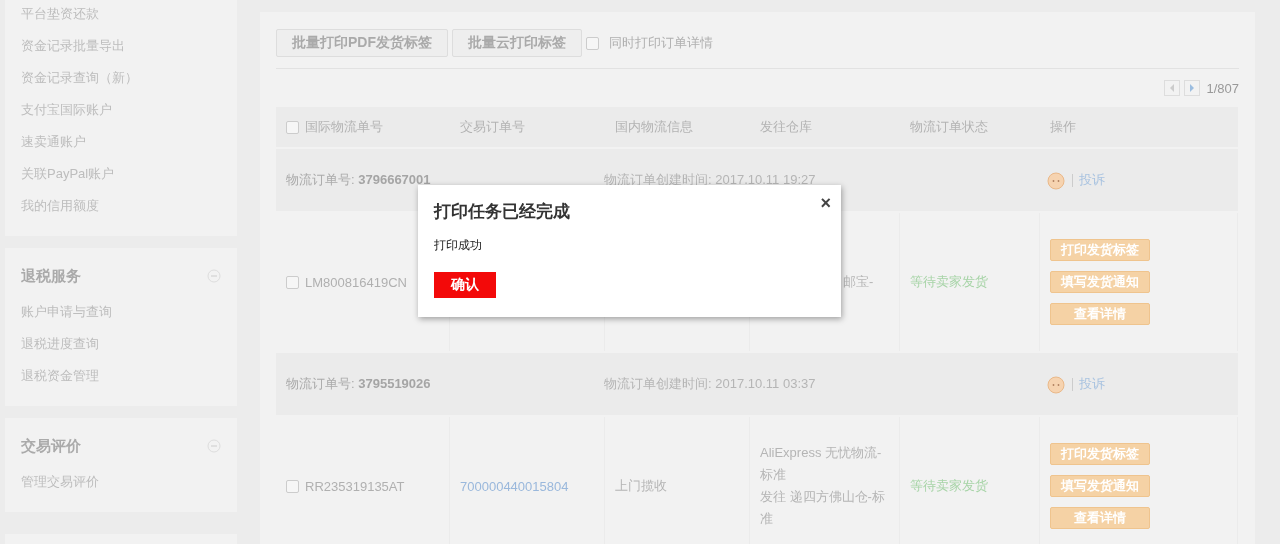 Image resolution: width=1280 pixels, height=544 pixels. What do you see at coordinates (458, 245) in the screenshot?
I see `dialog-message: 打印成功` at bounding box center [458, 245].